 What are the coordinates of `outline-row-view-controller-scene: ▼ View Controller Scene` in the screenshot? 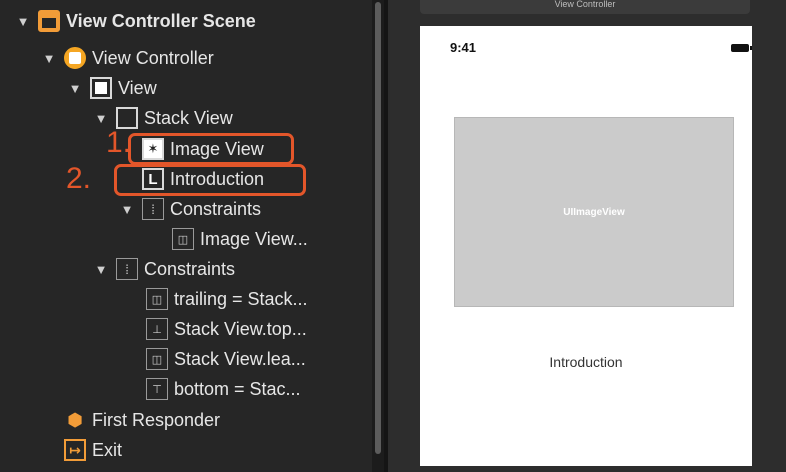 It's located at (186, 21).